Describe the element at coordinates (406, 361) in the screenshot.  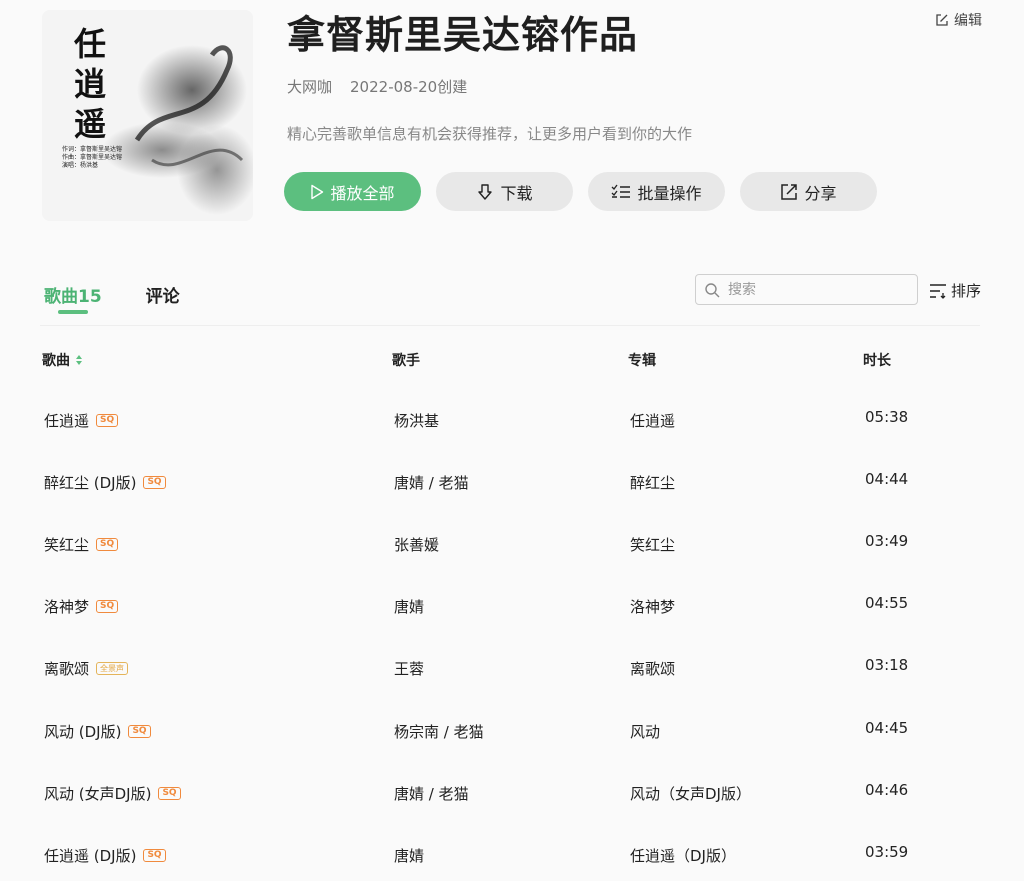
I see `column-header-artist: 歌手` at that location.